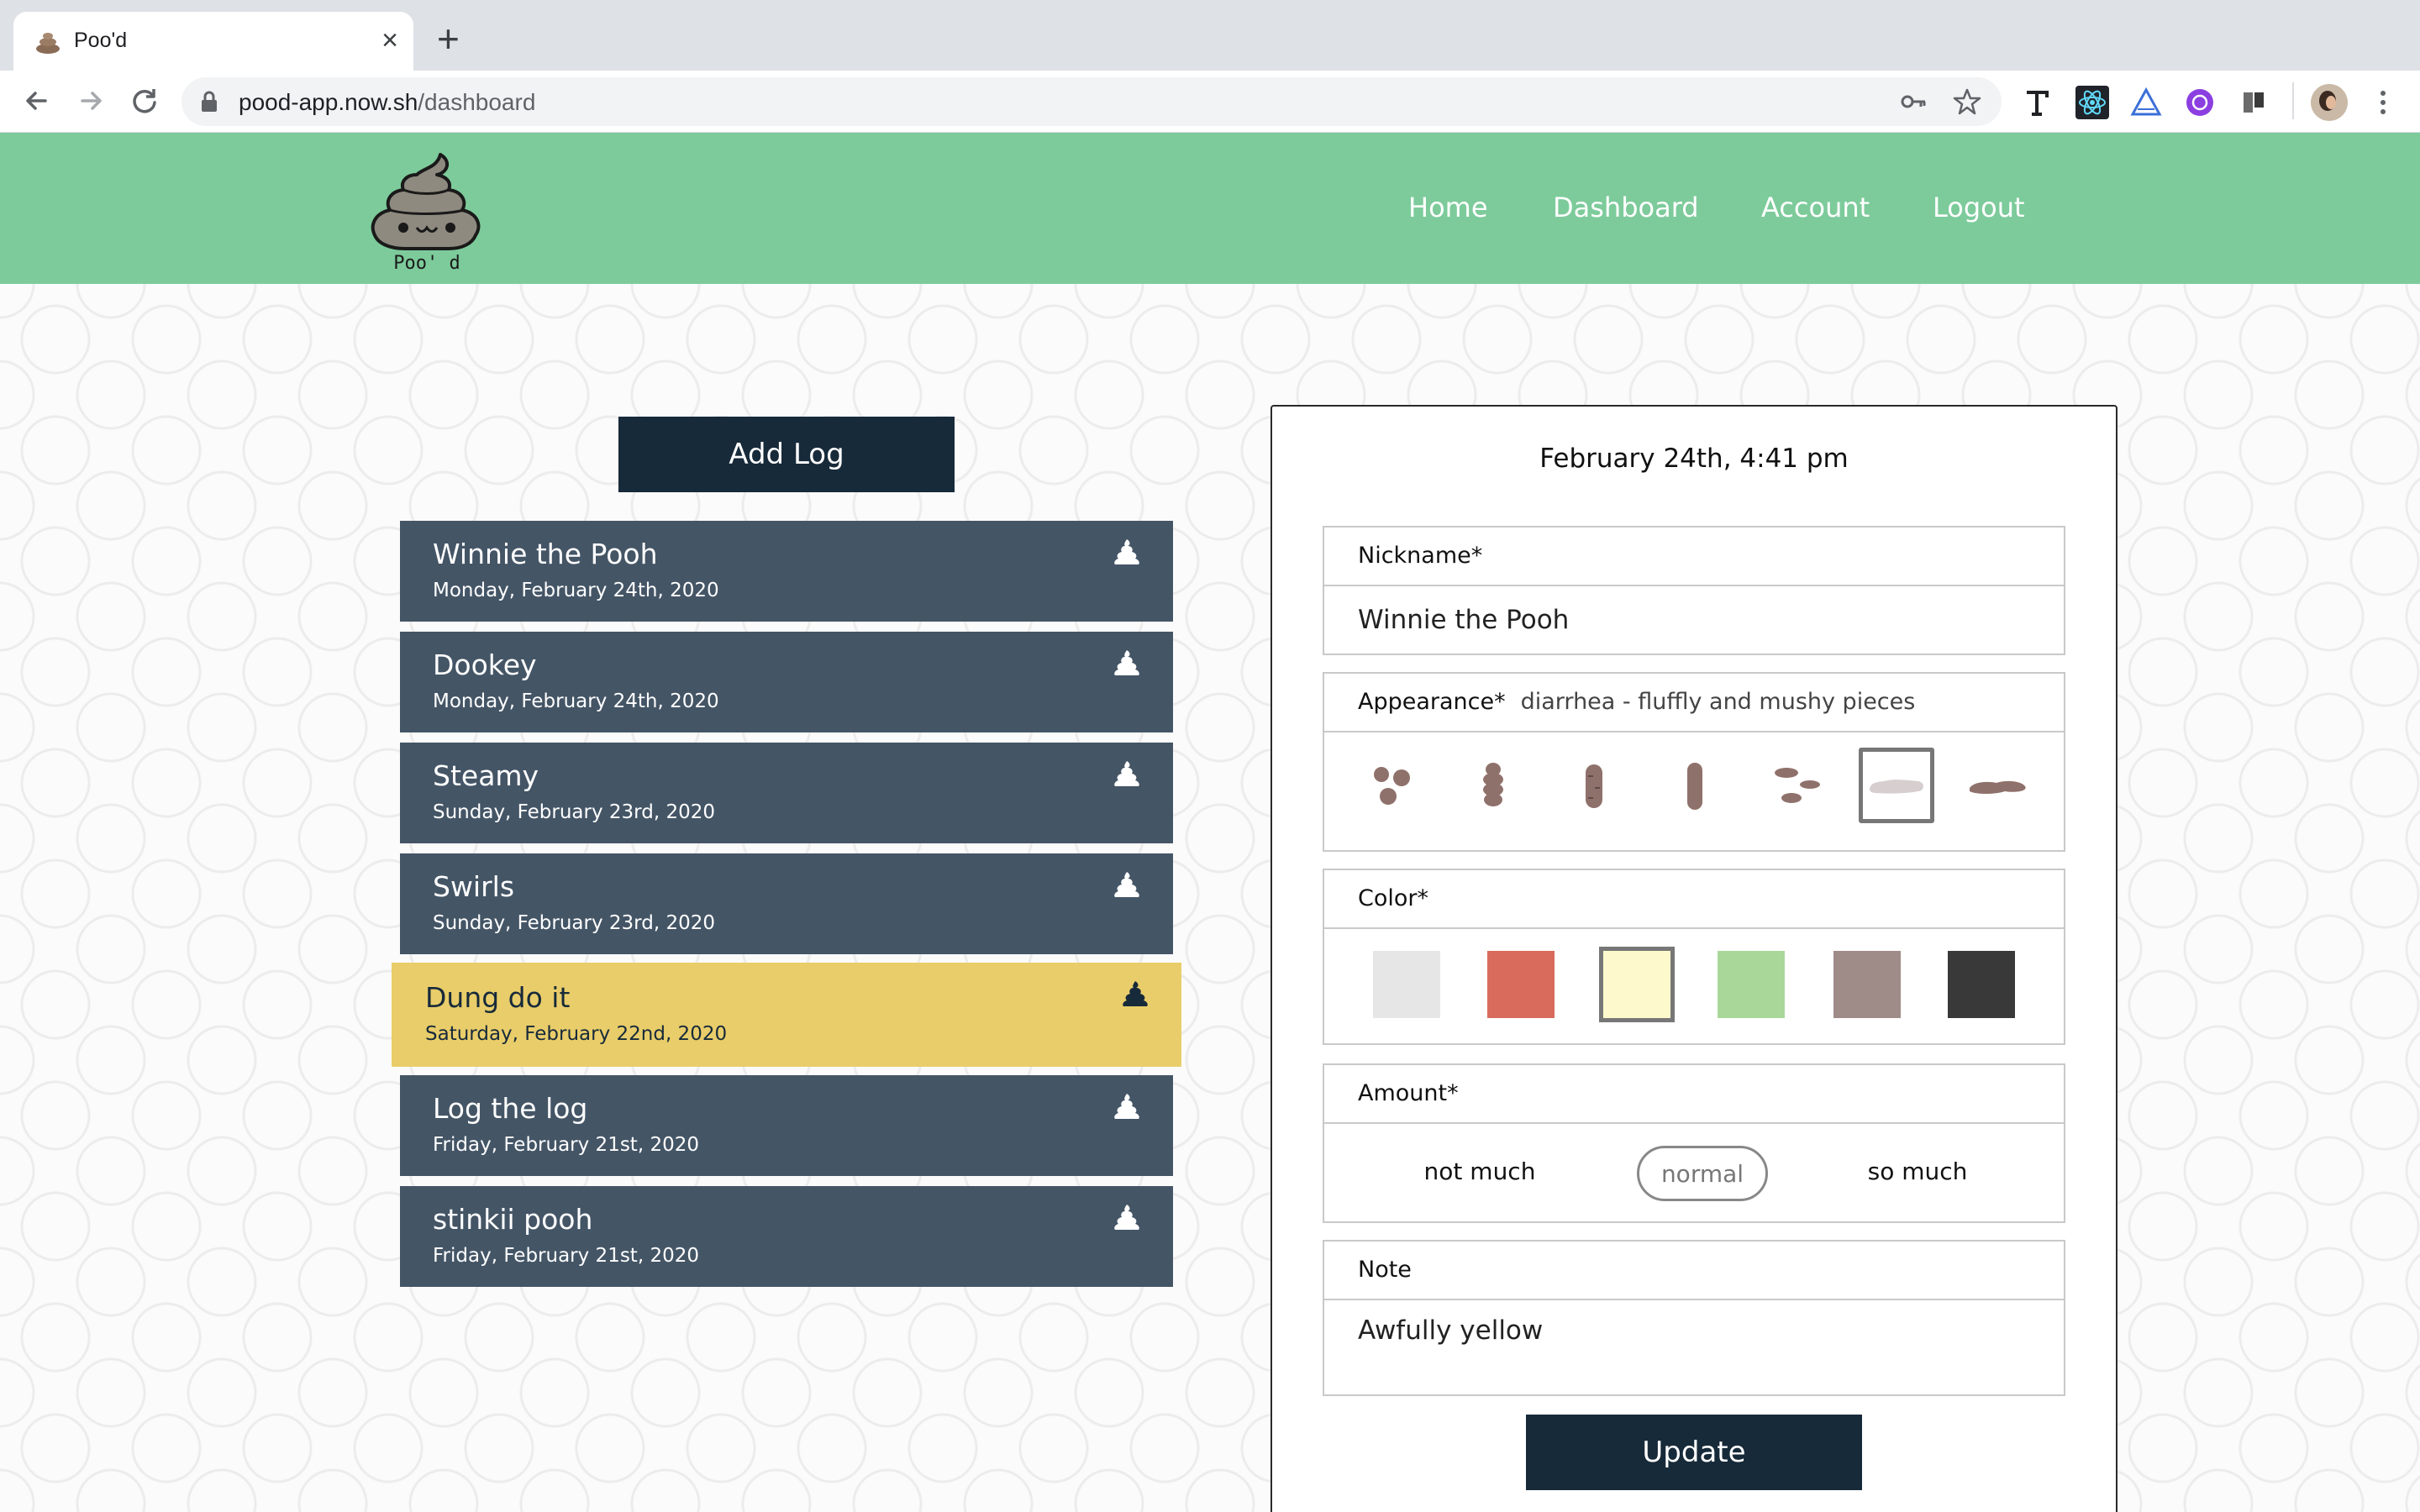  Describe the element at coordinates (427, 263) in the screenshot. I see `logo-text: Poo' d` at that location.